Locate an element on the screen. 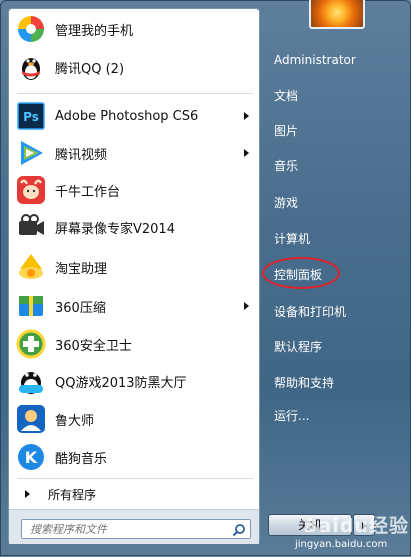 This screenshot has width=411, height=557. program-label: 360安全卫士 is located at coordinates (93, 346).